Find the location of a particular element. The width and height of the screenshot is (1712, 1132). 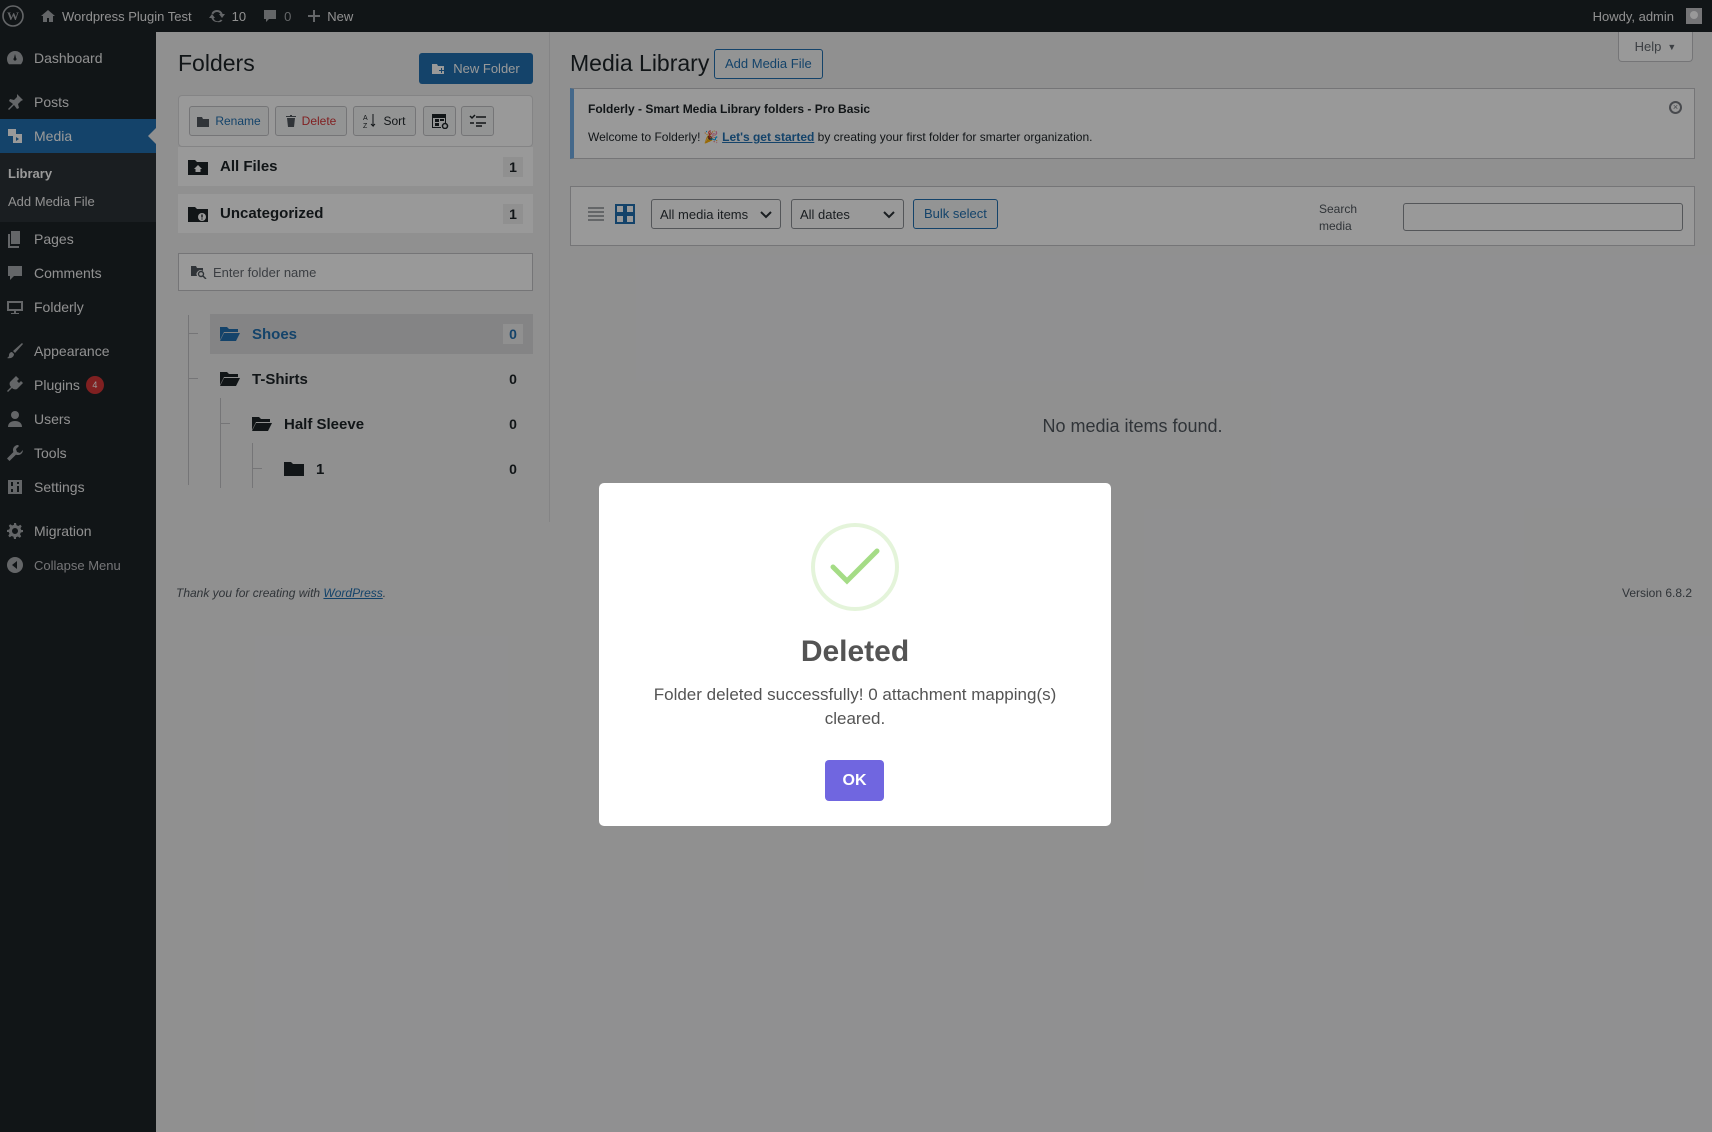

ok-button: OK is located at coordinates (854, 780).